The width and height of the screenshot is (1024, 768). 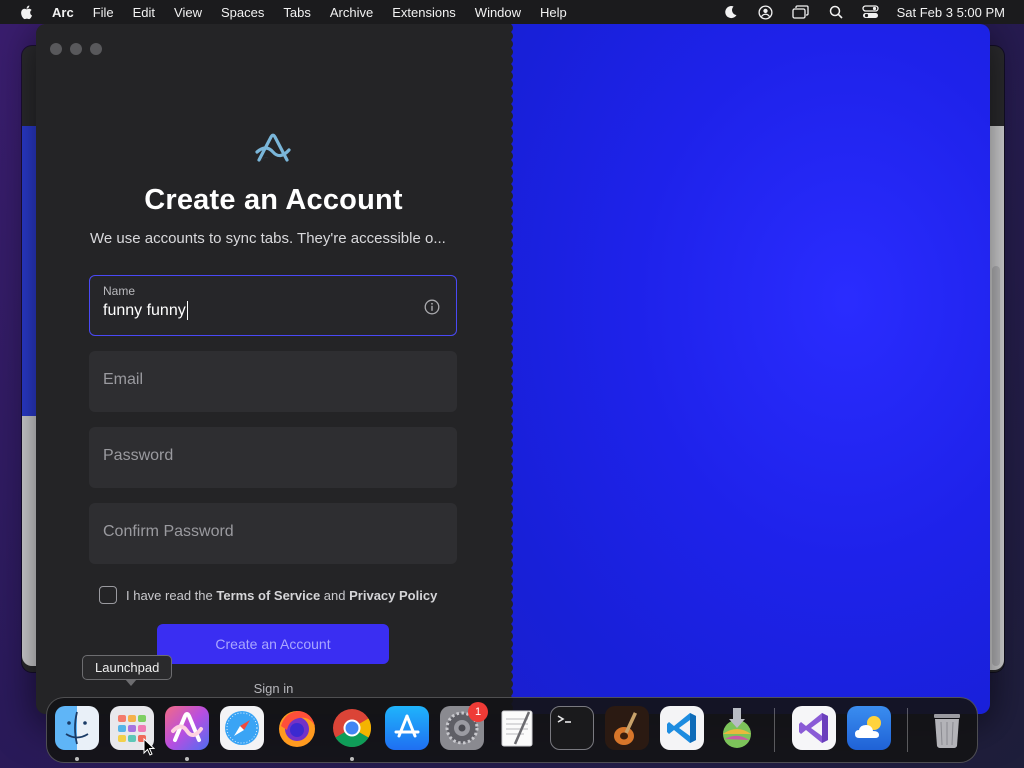 I want to click on text-caret, so click(x=187, y=310).